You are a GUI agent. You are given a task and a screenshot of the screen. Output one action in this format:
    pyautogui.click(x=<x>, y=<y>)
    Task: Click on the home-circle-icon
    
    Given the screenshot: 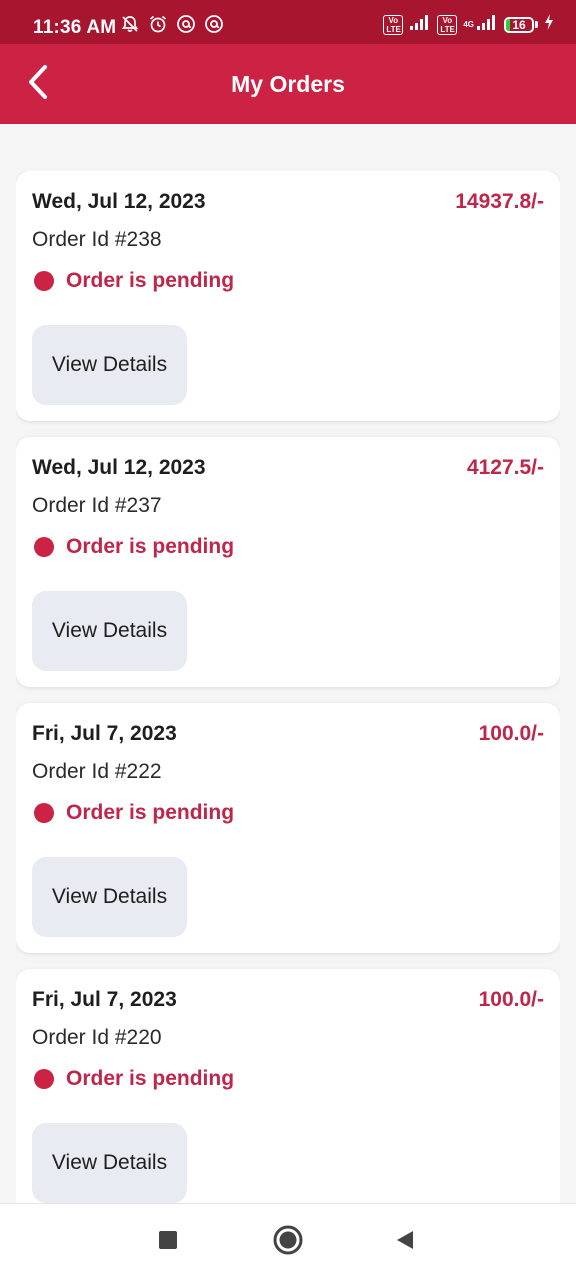 What is the action you would take?
    pyautogui.click(x=288, y=1242)
    